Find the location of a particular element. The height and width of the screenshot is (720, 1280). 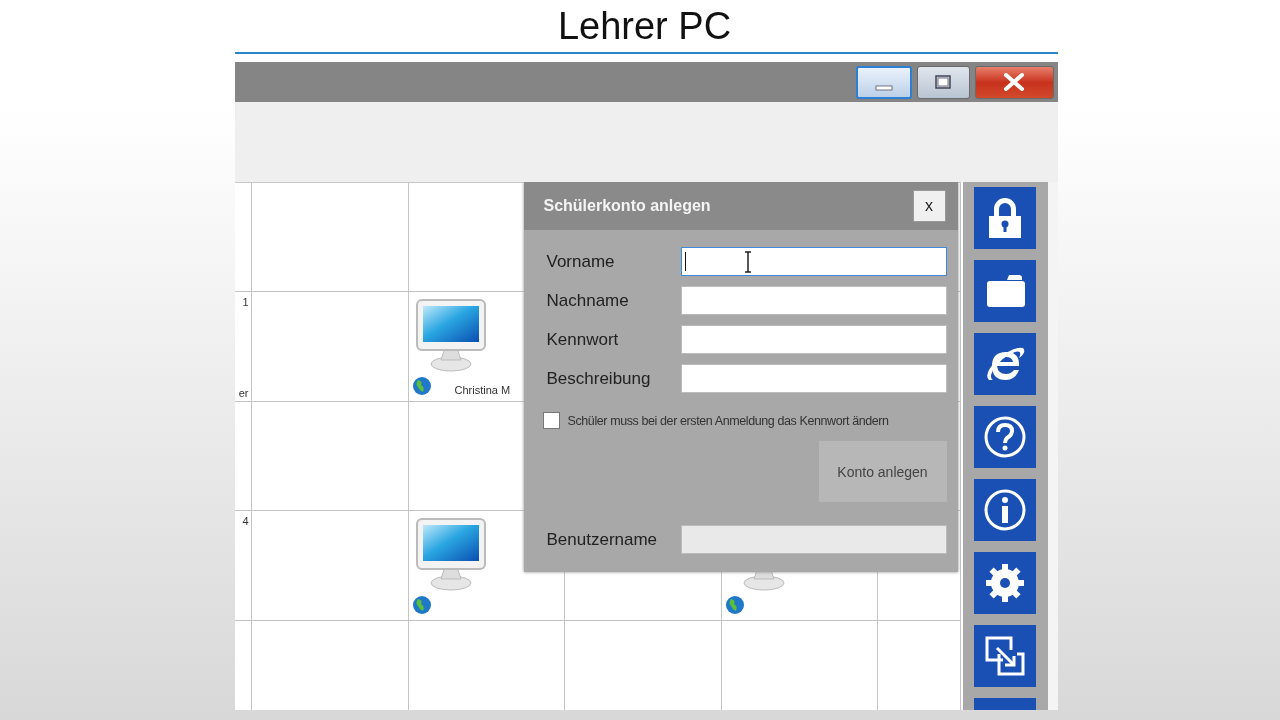

text-cursor-icon is located at coordinates (747, 262).